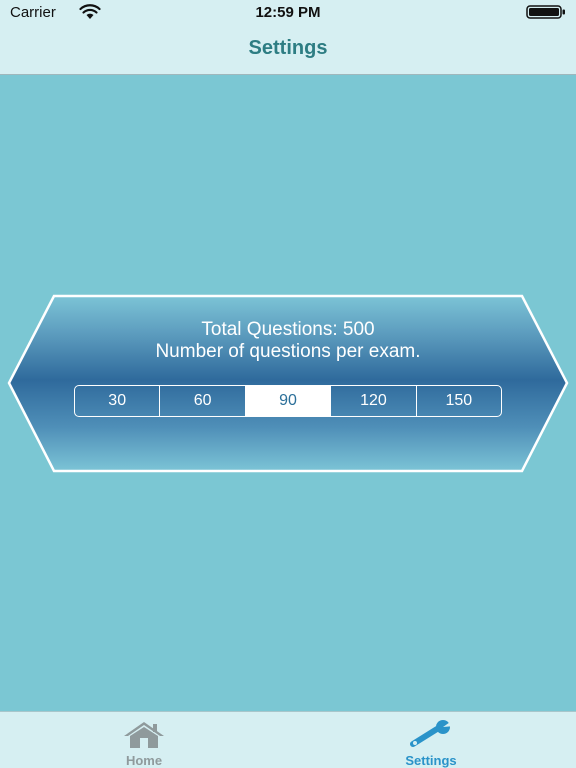  I want to click on status-bar: Carrier 12:59 PM, so click(288, 12).